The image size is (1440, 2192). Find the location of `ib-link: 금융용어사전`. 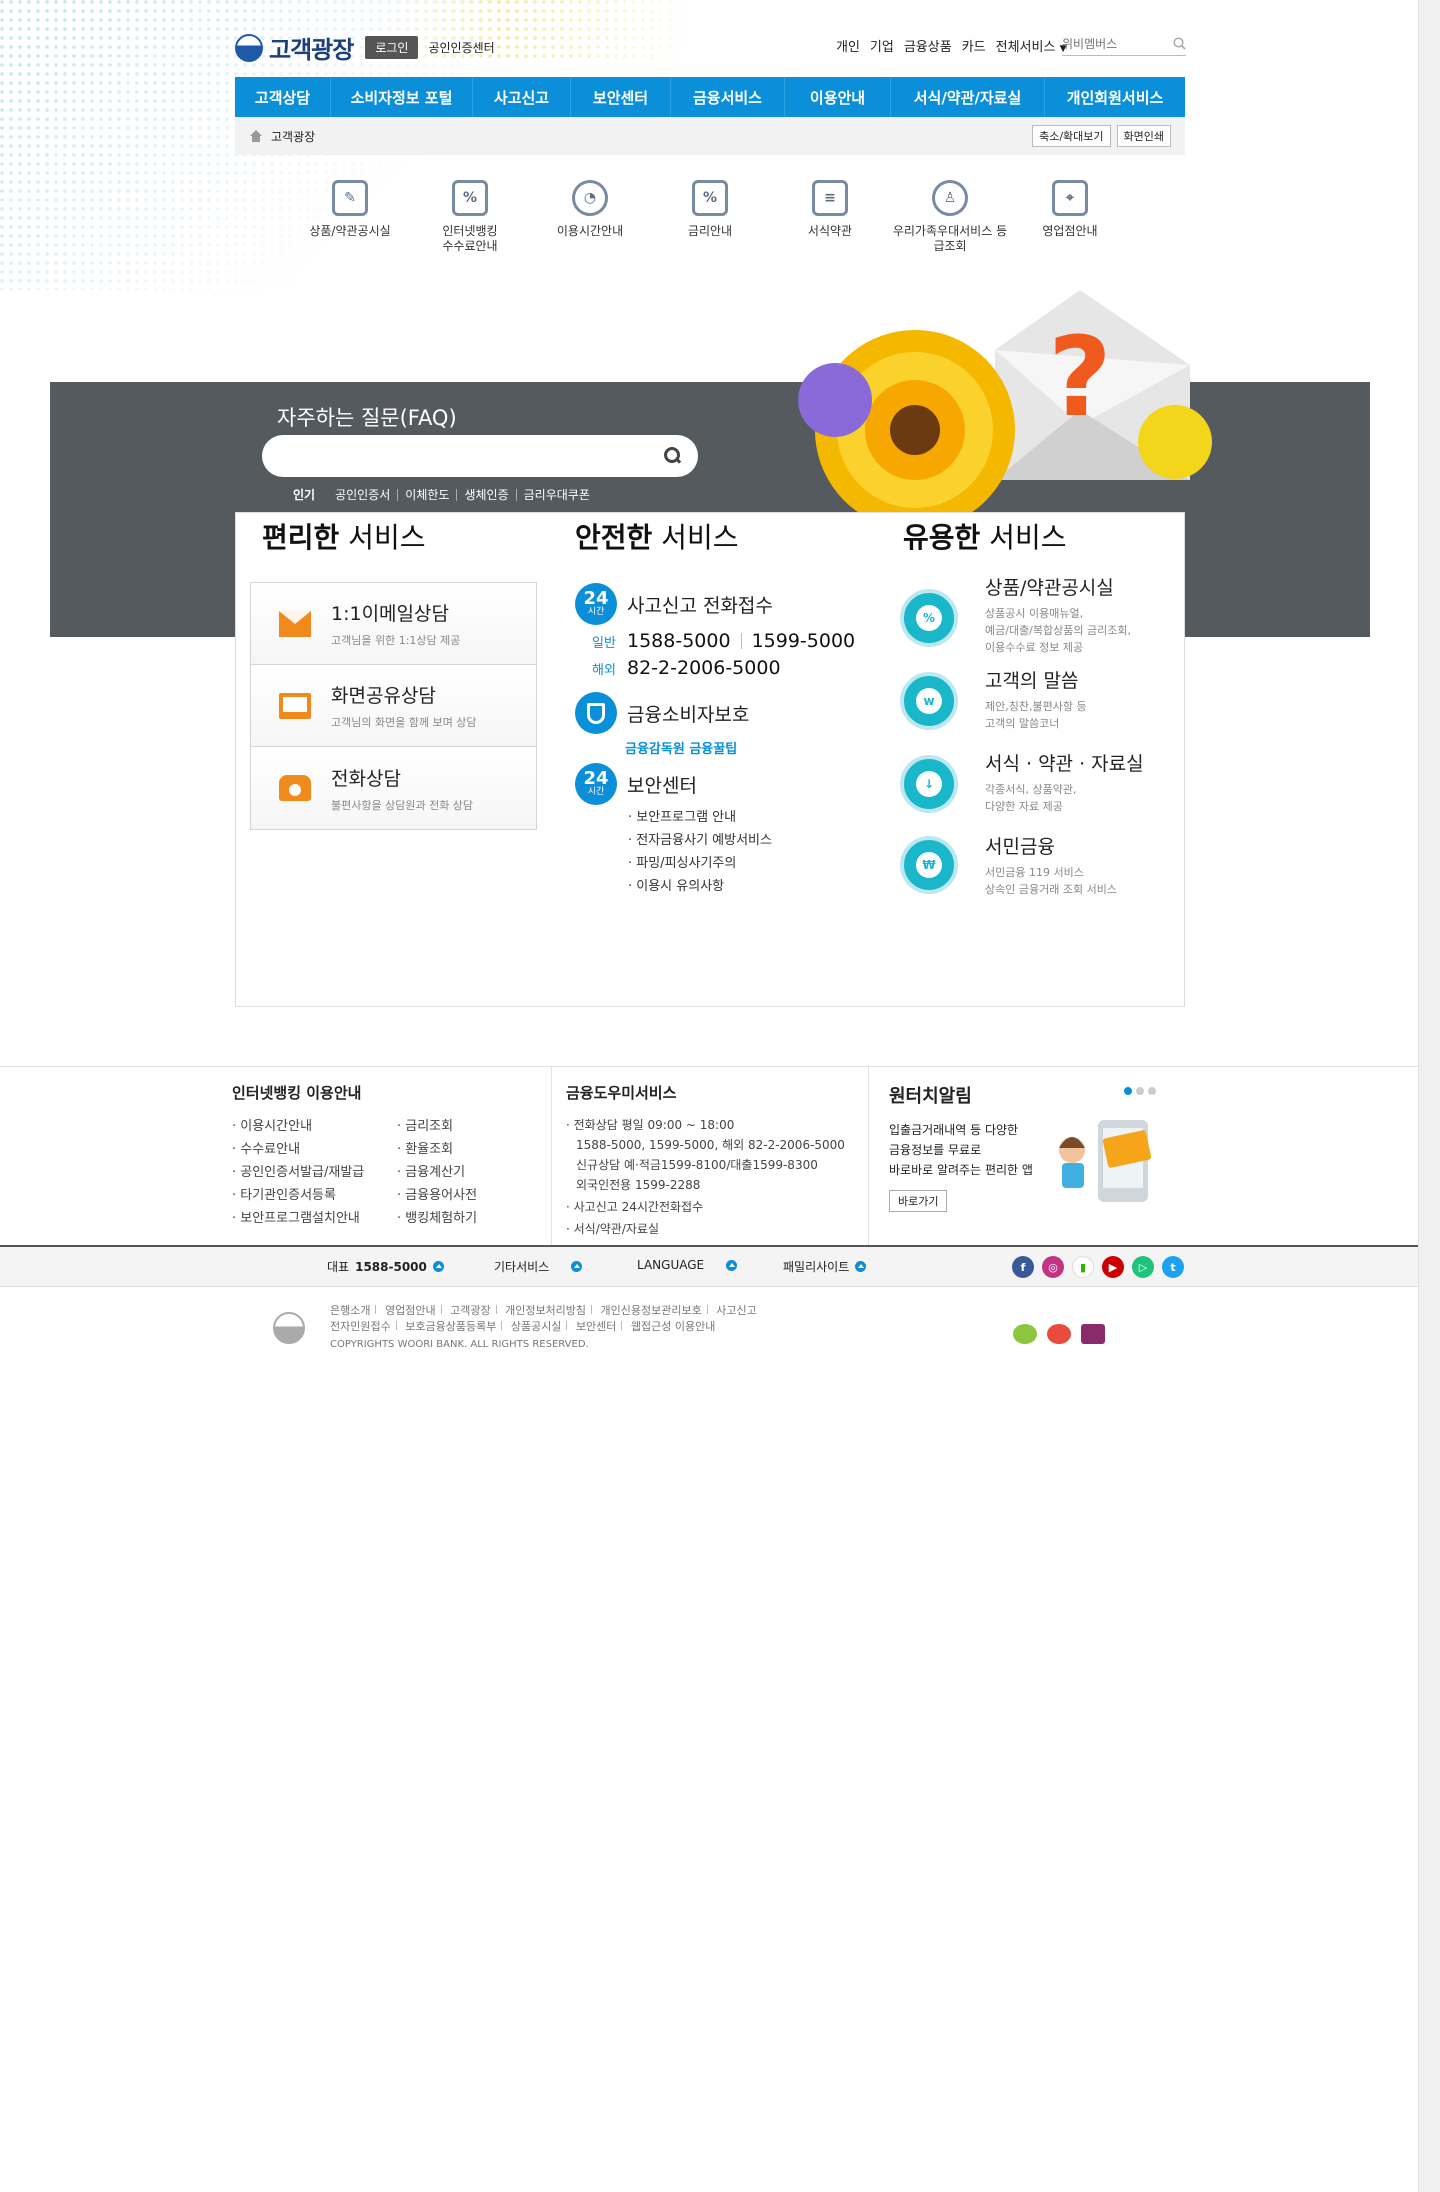

ib-link: 금융용어사전 is located at coordinates (437, 1195).